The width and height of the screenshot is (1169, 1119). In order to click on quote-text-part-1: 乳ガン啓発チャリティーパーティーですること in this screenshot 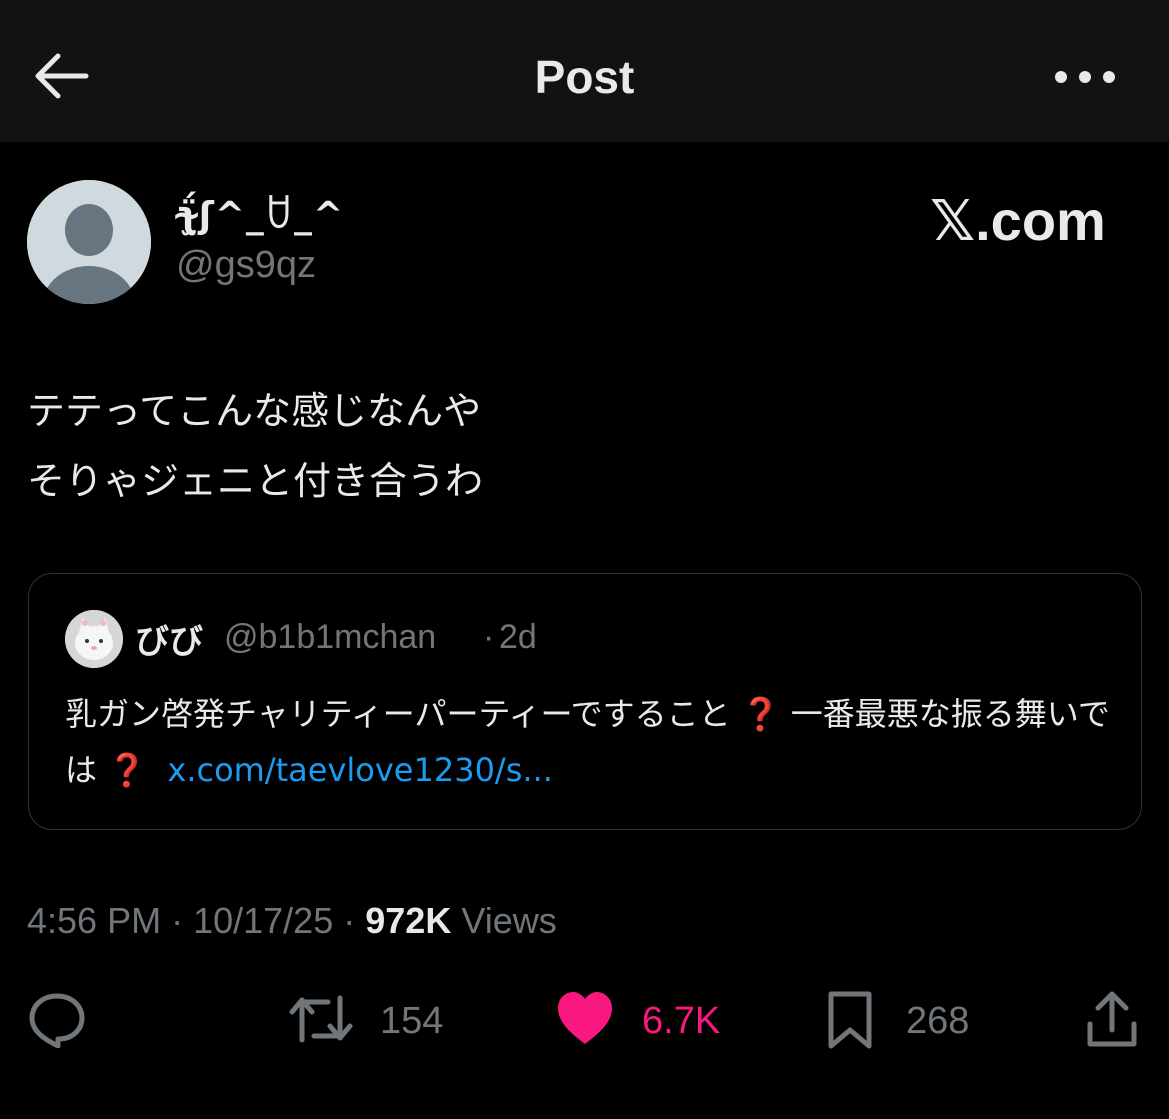, I will do `click(398, 714)`.